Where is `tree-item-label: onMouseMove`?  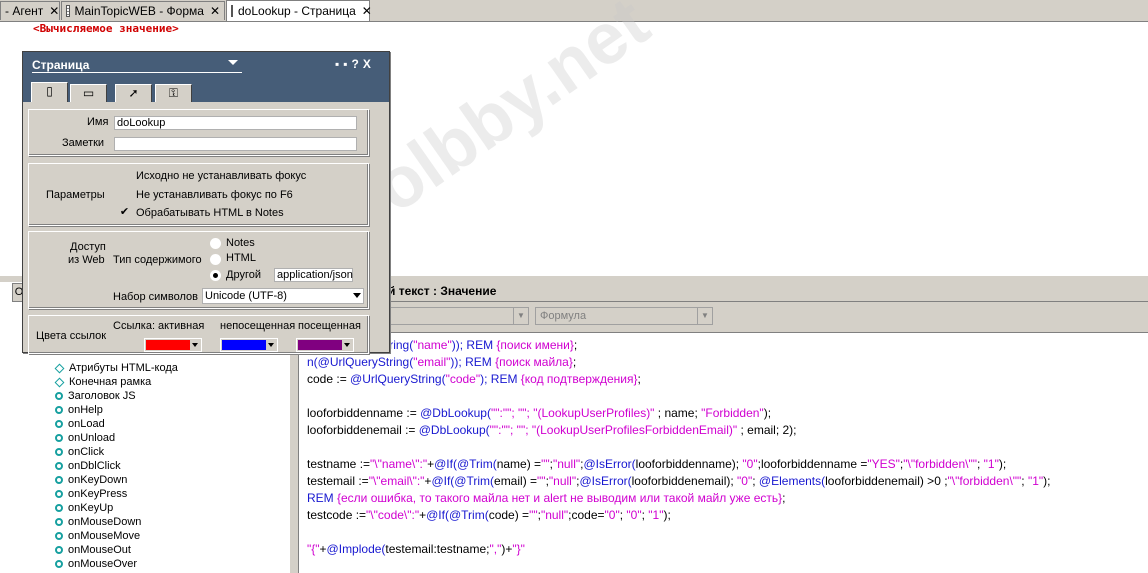
tree-item-label: onMouseMove is located at coordinates (104, 536).